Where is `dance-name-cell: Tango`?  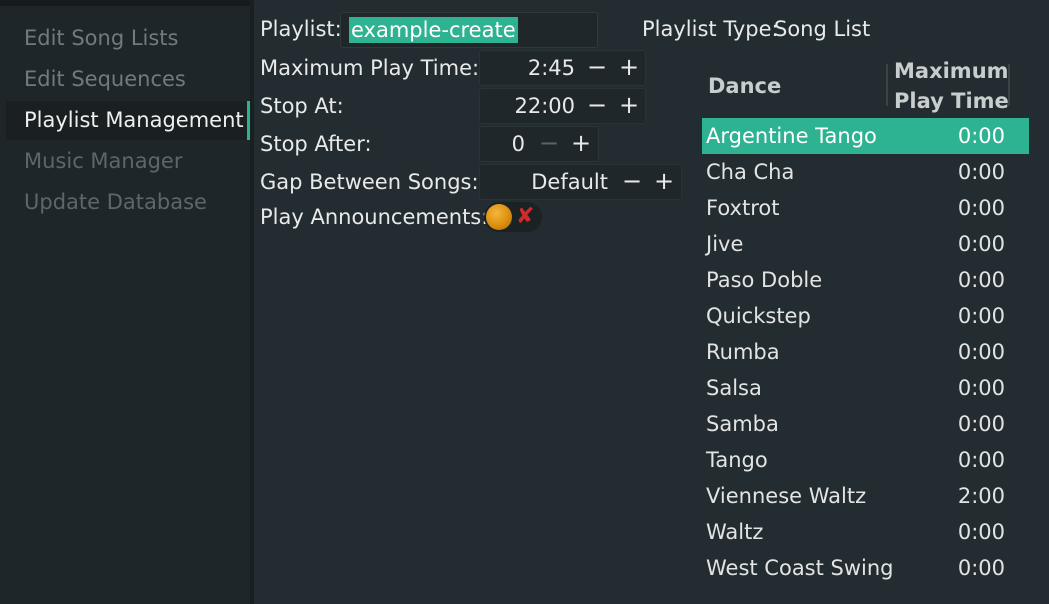 dance-name-cell: Tango is located at coordinates (737, 460).